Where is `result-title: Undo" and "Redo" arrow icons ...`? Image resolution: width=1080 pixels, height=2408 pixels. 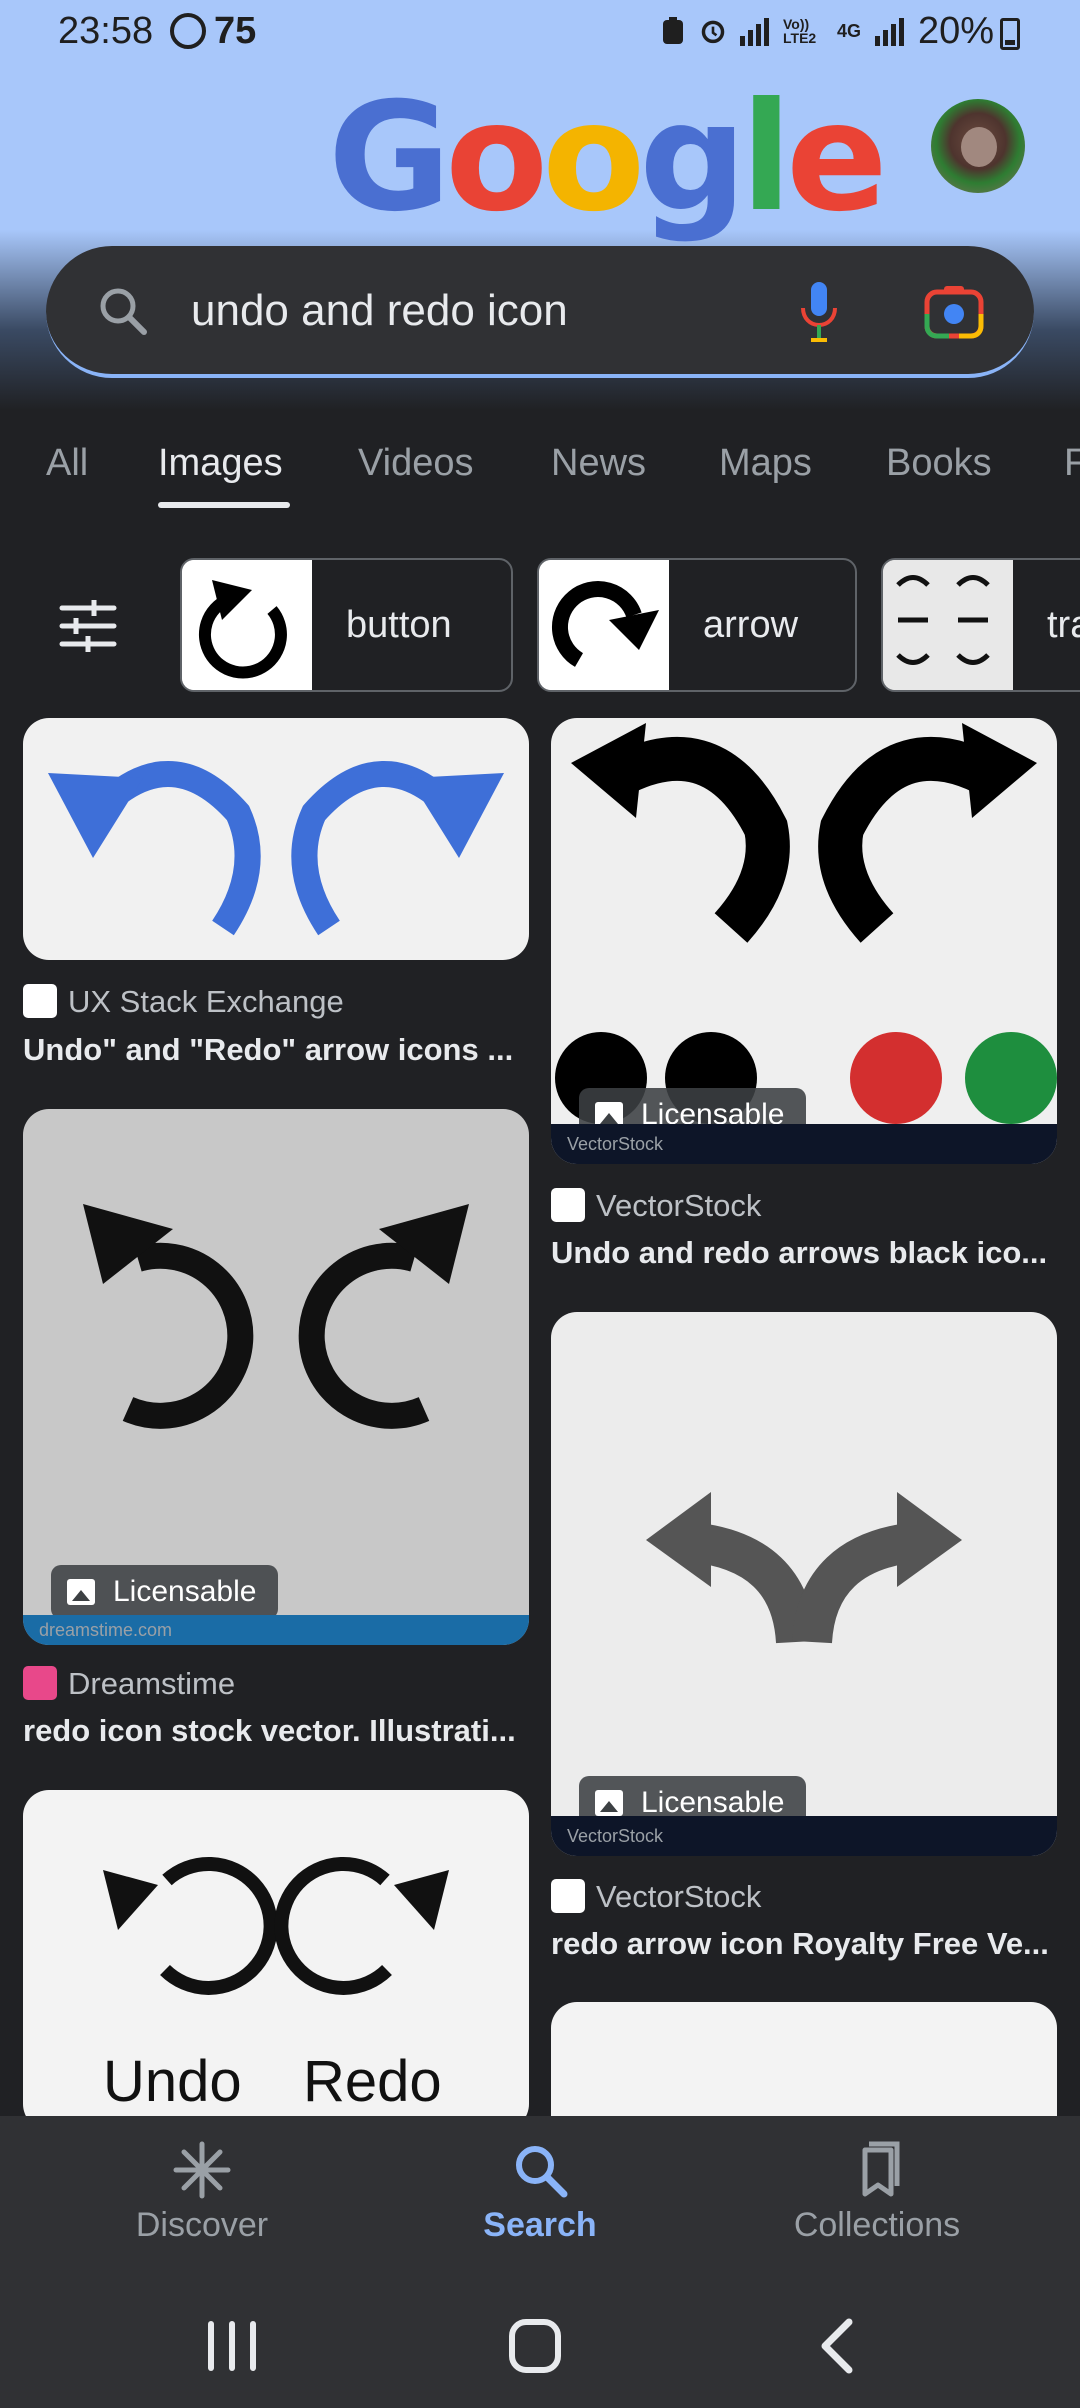
result-title: Undo" and "Redo" arrow icons ... is located at coordinates (268, 1050).